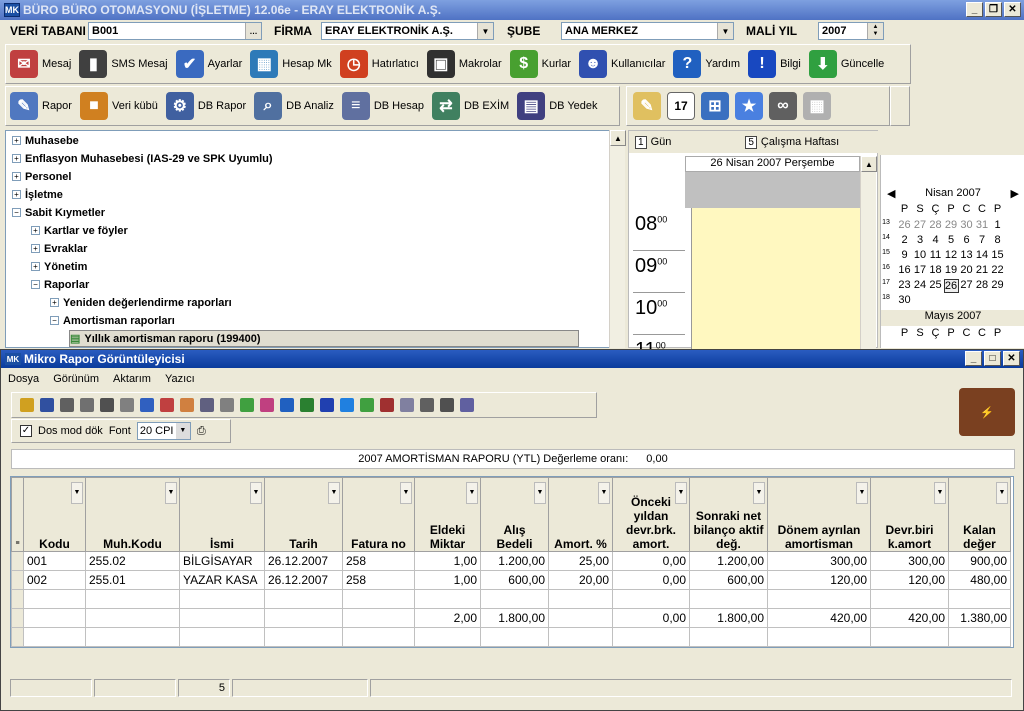  What do you see at coordinates (132, 514) in the screenshot?
I see `column-header: Muh.Kodu ▼` at bounding box center [132, 514].